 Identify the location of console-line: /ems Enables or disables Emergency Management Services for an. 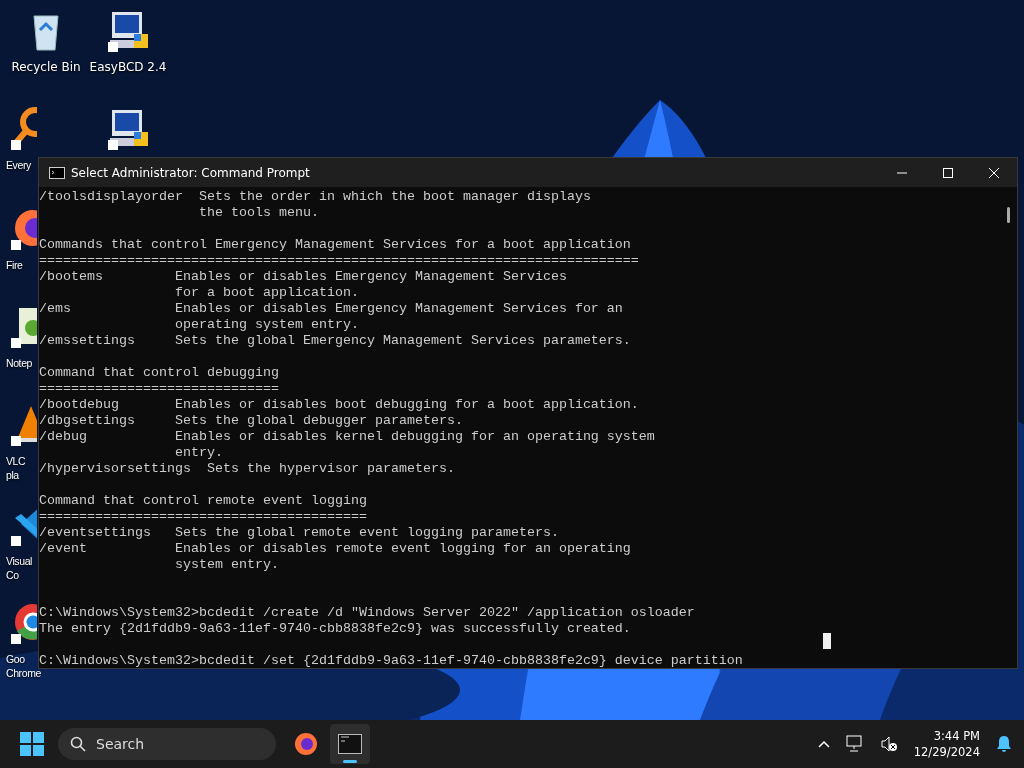
(331, 309).